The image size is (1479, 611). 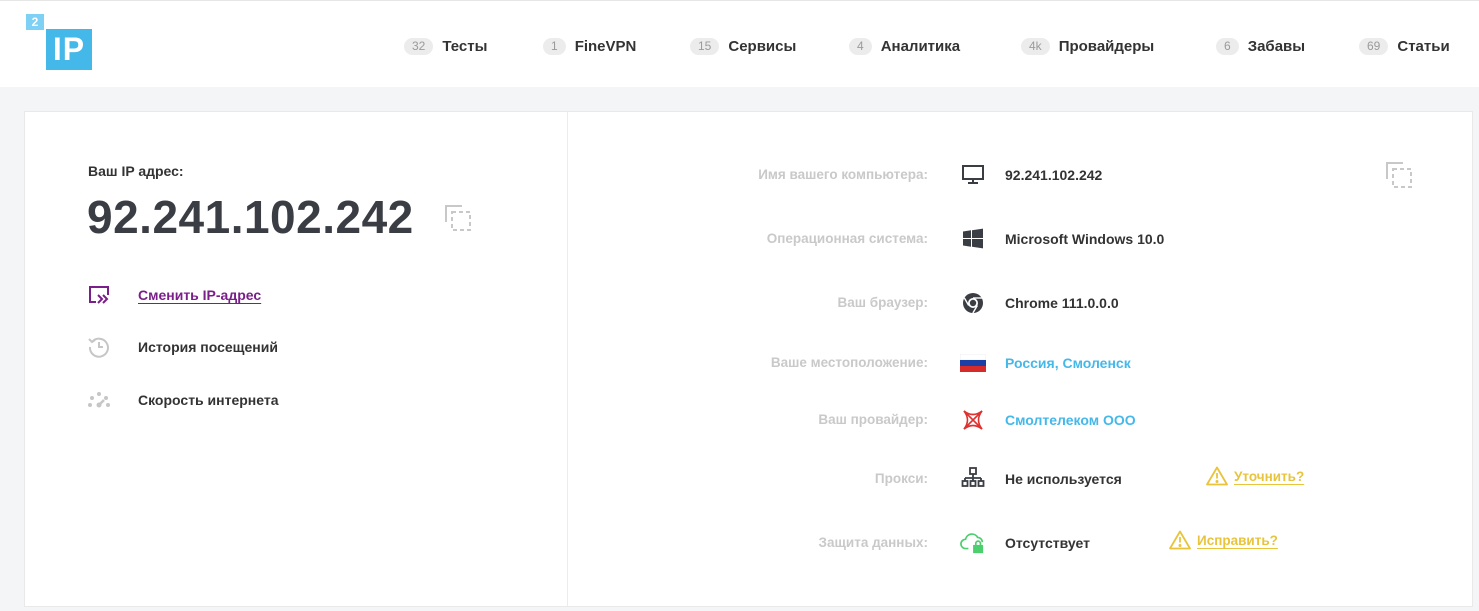 What do you see at coordinates (1085, 239) in the screenshot?
I see `os-value: Microsoft Windows 10.0` at bounding box center [1085, 239].